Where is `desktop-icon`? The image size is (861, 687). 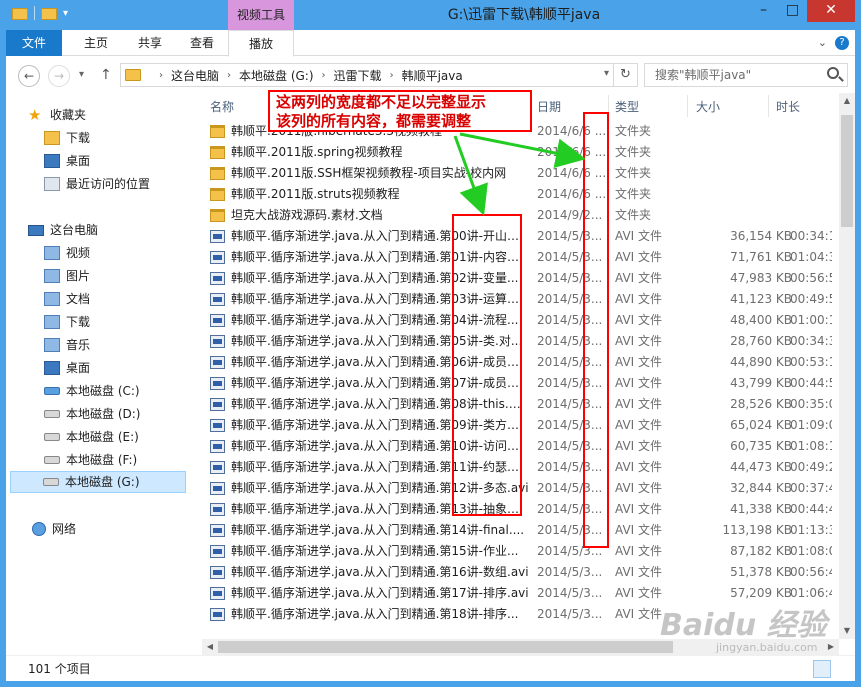 desktop-icon is located at coordinates (52, 161).